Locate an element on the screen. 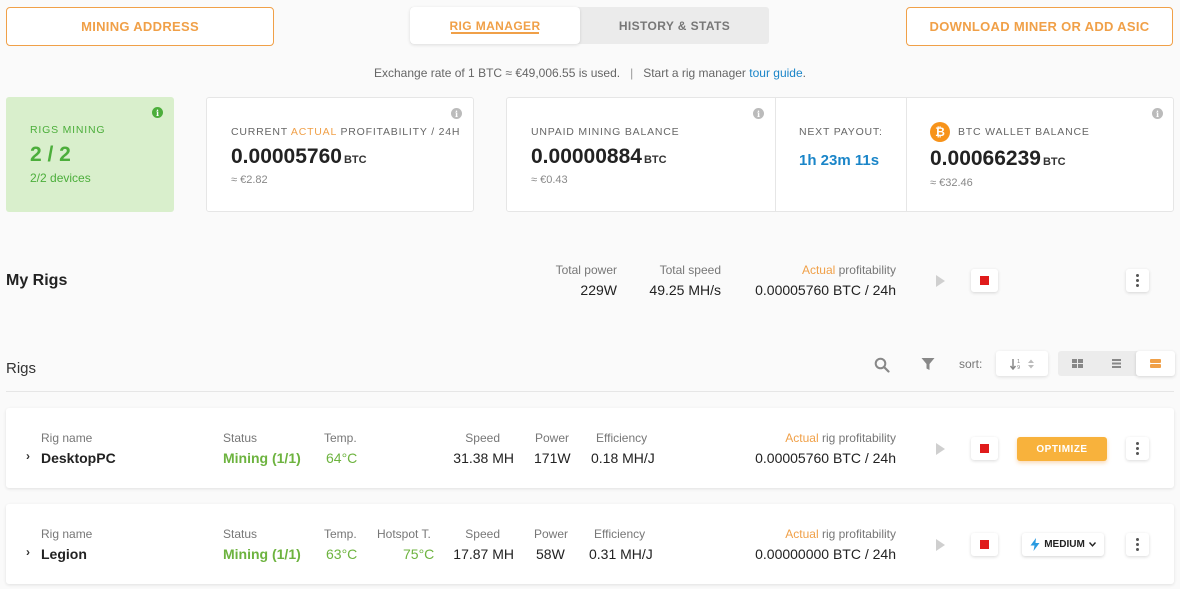 The width and height of the screenshot is (1180, 589). tab-rig-manager: RIG MANAGER is located at coordinates (495, 25).